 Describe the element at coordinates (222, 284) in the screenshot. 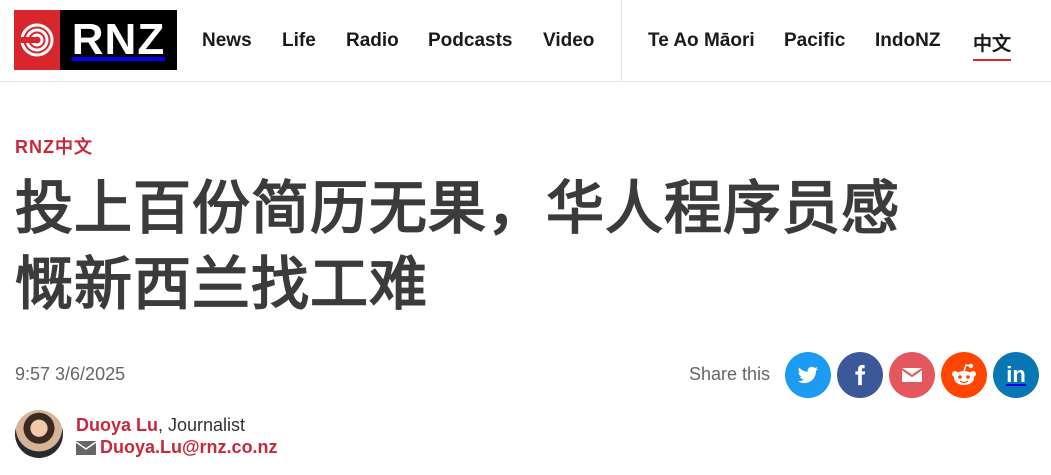

I see `headline-line-2: 慨新西兰找工难` at that location.